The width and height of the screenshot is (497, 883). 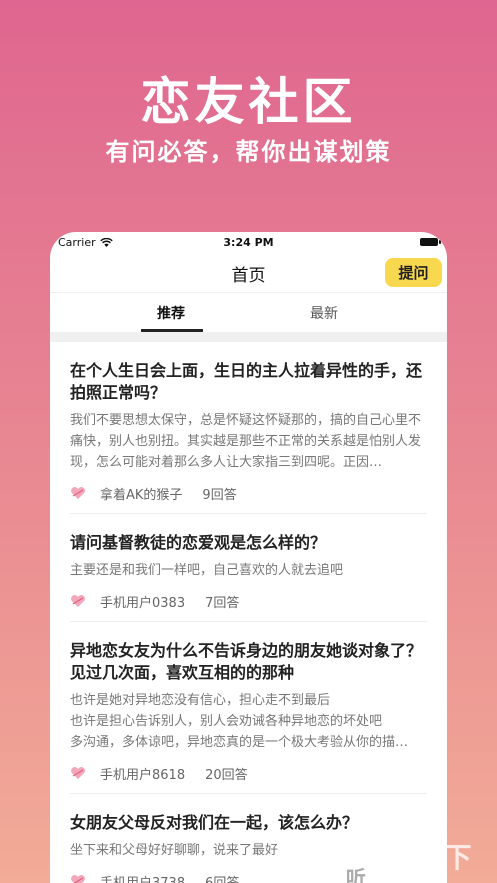 I want to click on tab-recommended: 推荐, so click(x=171, y=313).